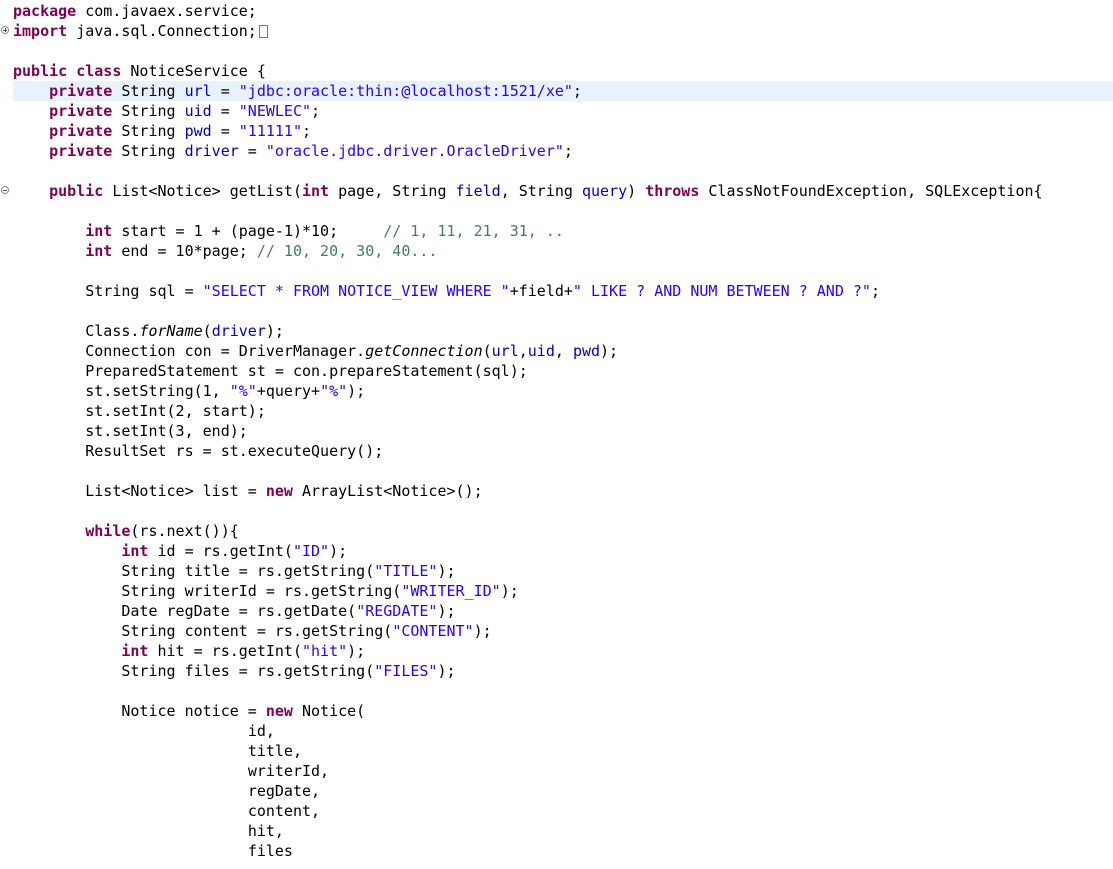 This screenshot has width=1113, height=869. Describe the element at coordinates (162, 531) in the screenshot. I see `code-line: while(rs.next()){` at that location.